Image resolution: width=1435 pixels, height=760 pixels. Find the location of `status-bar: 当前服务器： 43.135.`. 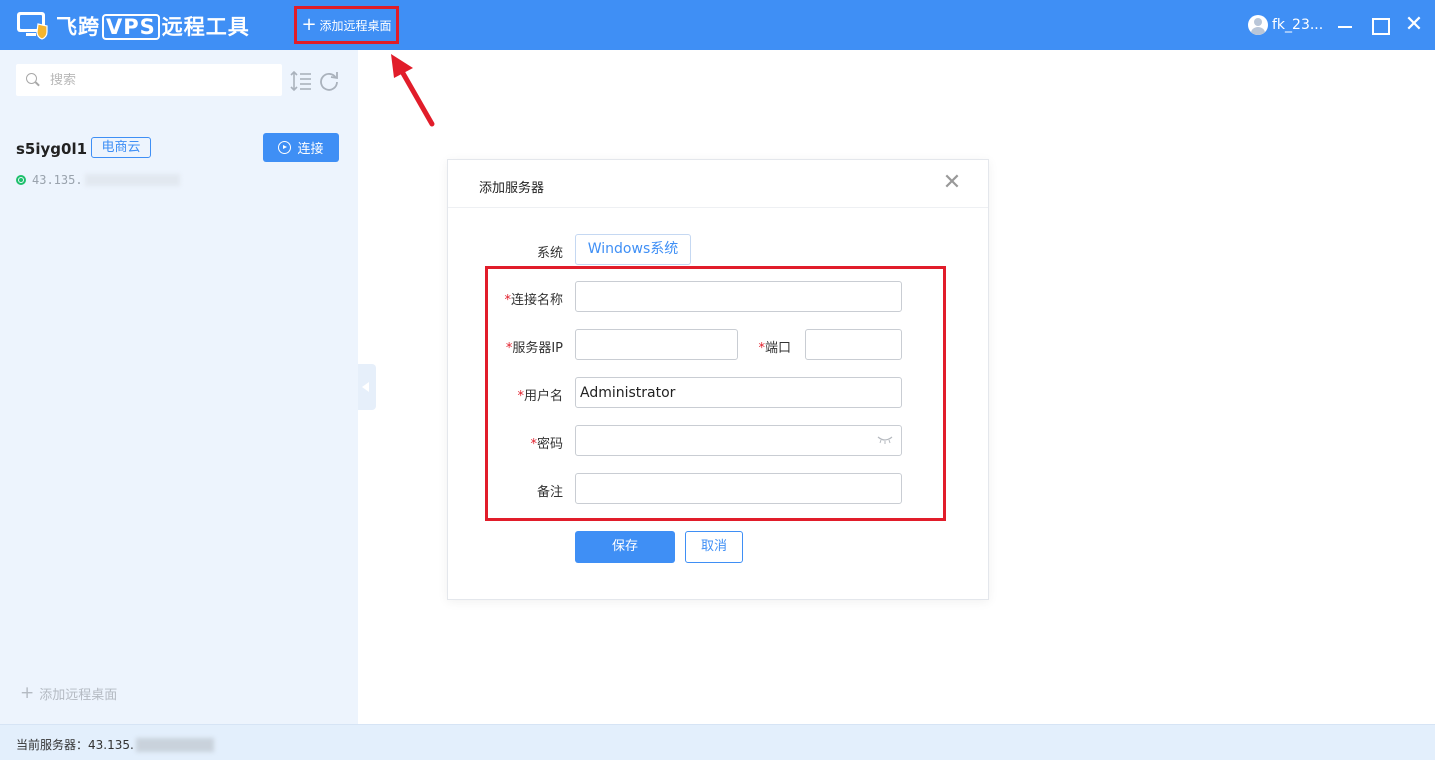

status-bar: 当前服务器： 43.135. is located at coordinates (717, 742).